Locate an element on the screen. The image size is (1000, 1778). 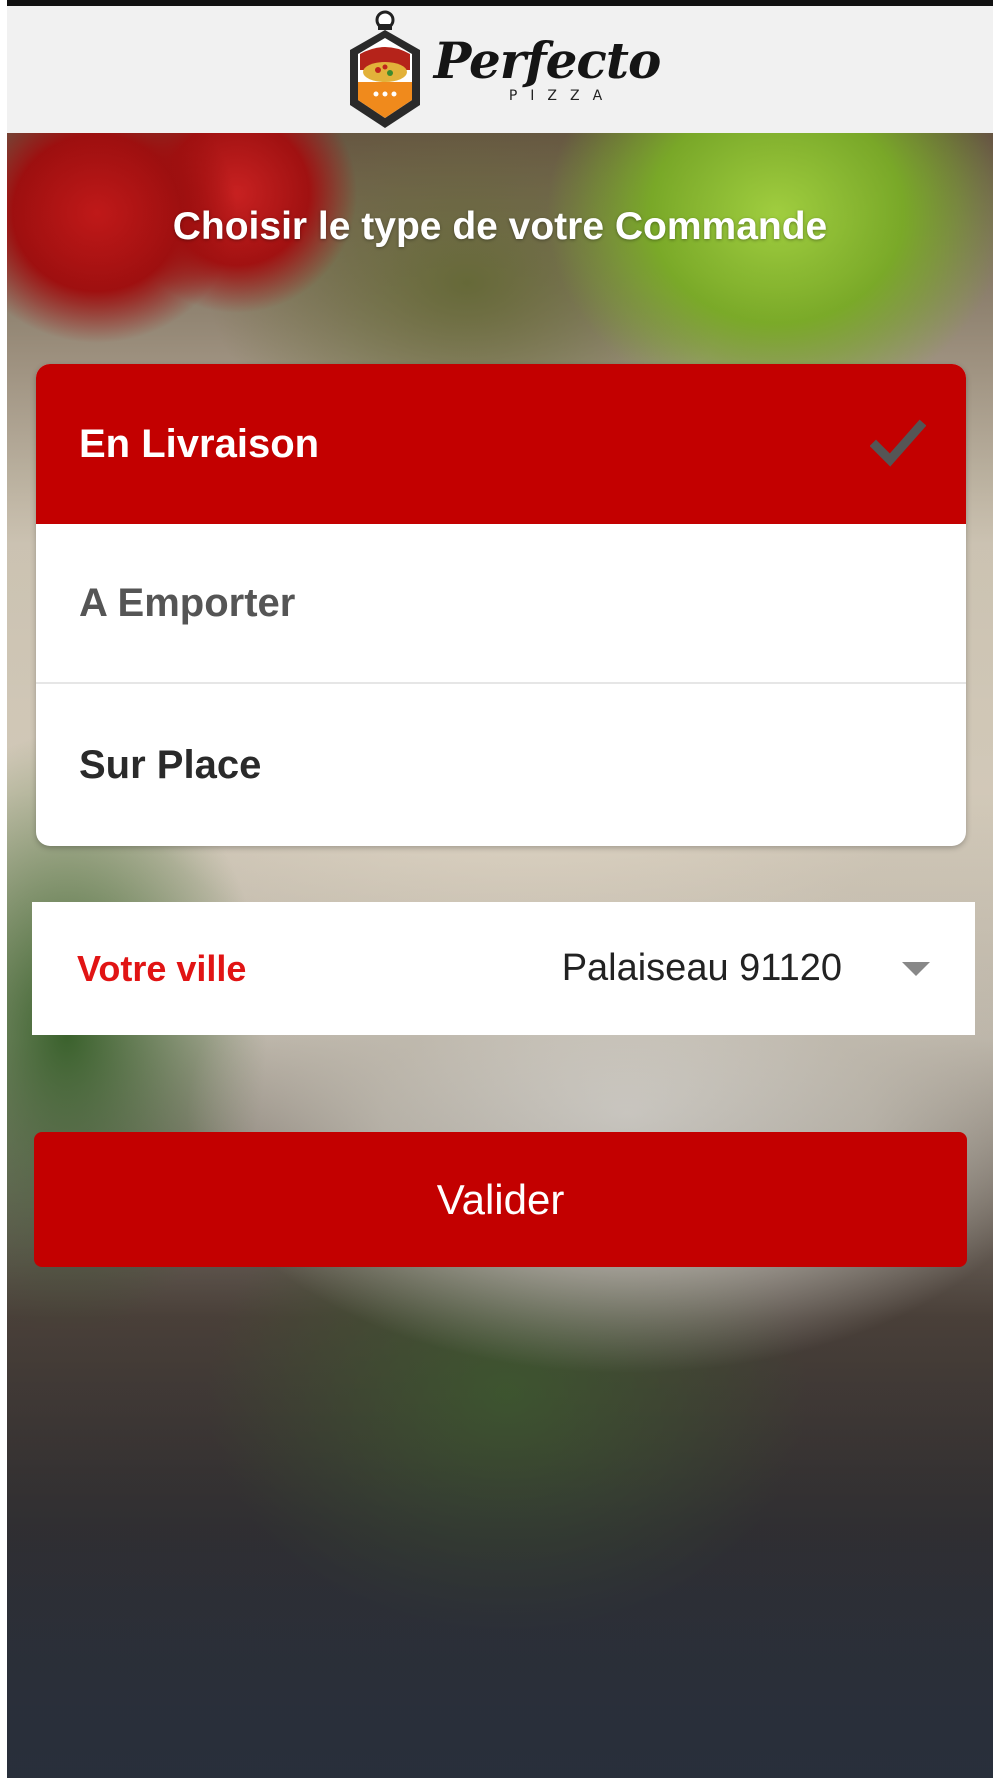
city-value-group: Palaiseau 91120 is located at coordinates (746, 968).